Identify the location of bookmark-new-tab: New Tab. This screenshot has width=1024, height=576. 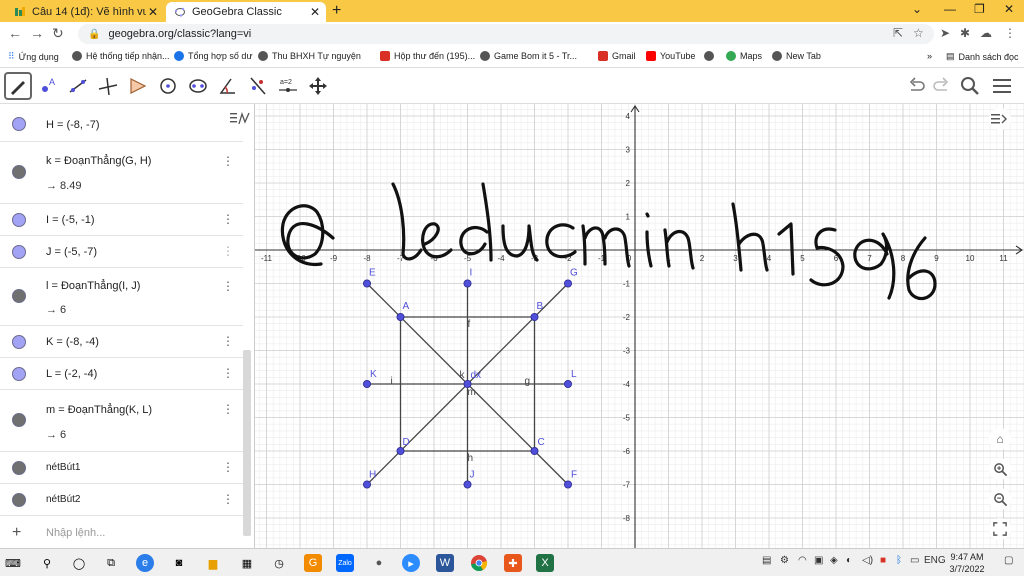
(796, 56).